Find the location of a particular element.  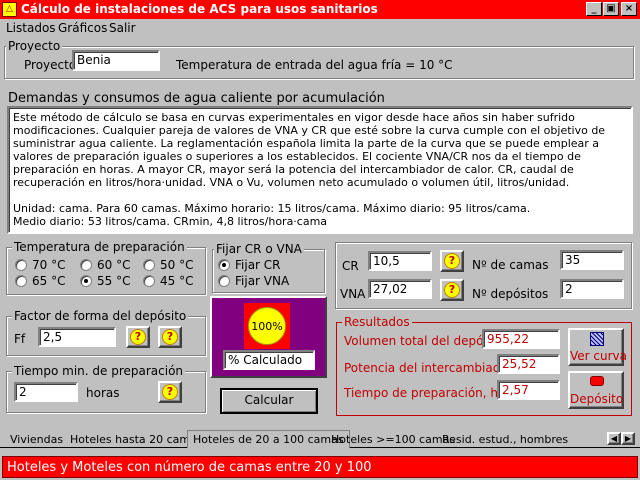

radio-fijar-cr-label: Fijar CR is located at coordinates (258, 265).